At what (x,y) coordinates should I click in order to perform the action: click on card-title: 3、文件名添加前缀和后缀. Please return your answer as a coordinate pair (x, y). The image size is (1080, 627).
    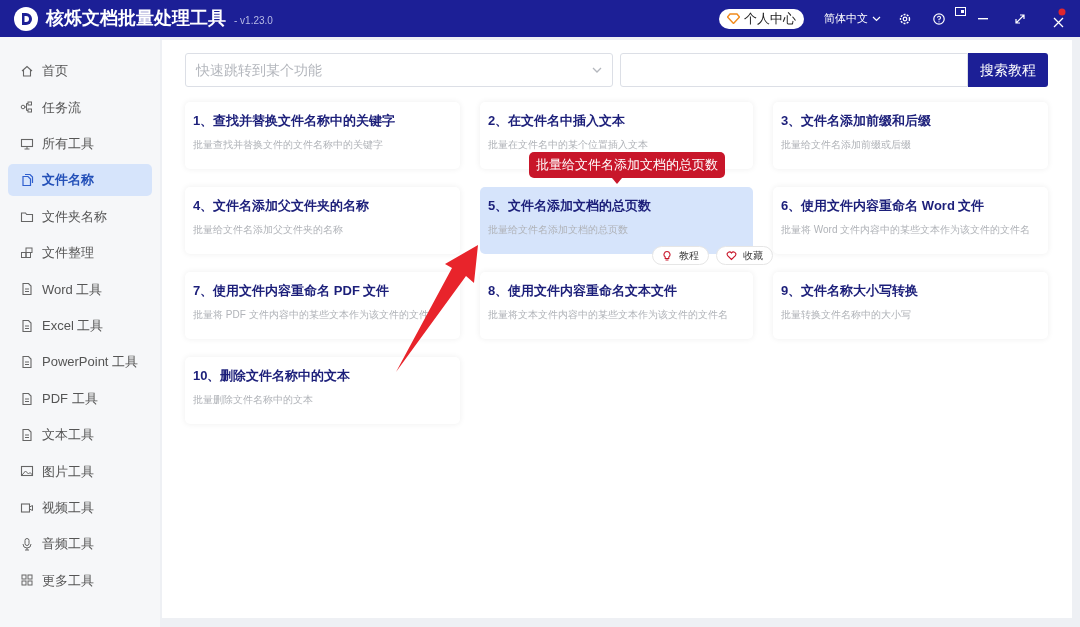
    Looking at the image, I should click on (857, 121).